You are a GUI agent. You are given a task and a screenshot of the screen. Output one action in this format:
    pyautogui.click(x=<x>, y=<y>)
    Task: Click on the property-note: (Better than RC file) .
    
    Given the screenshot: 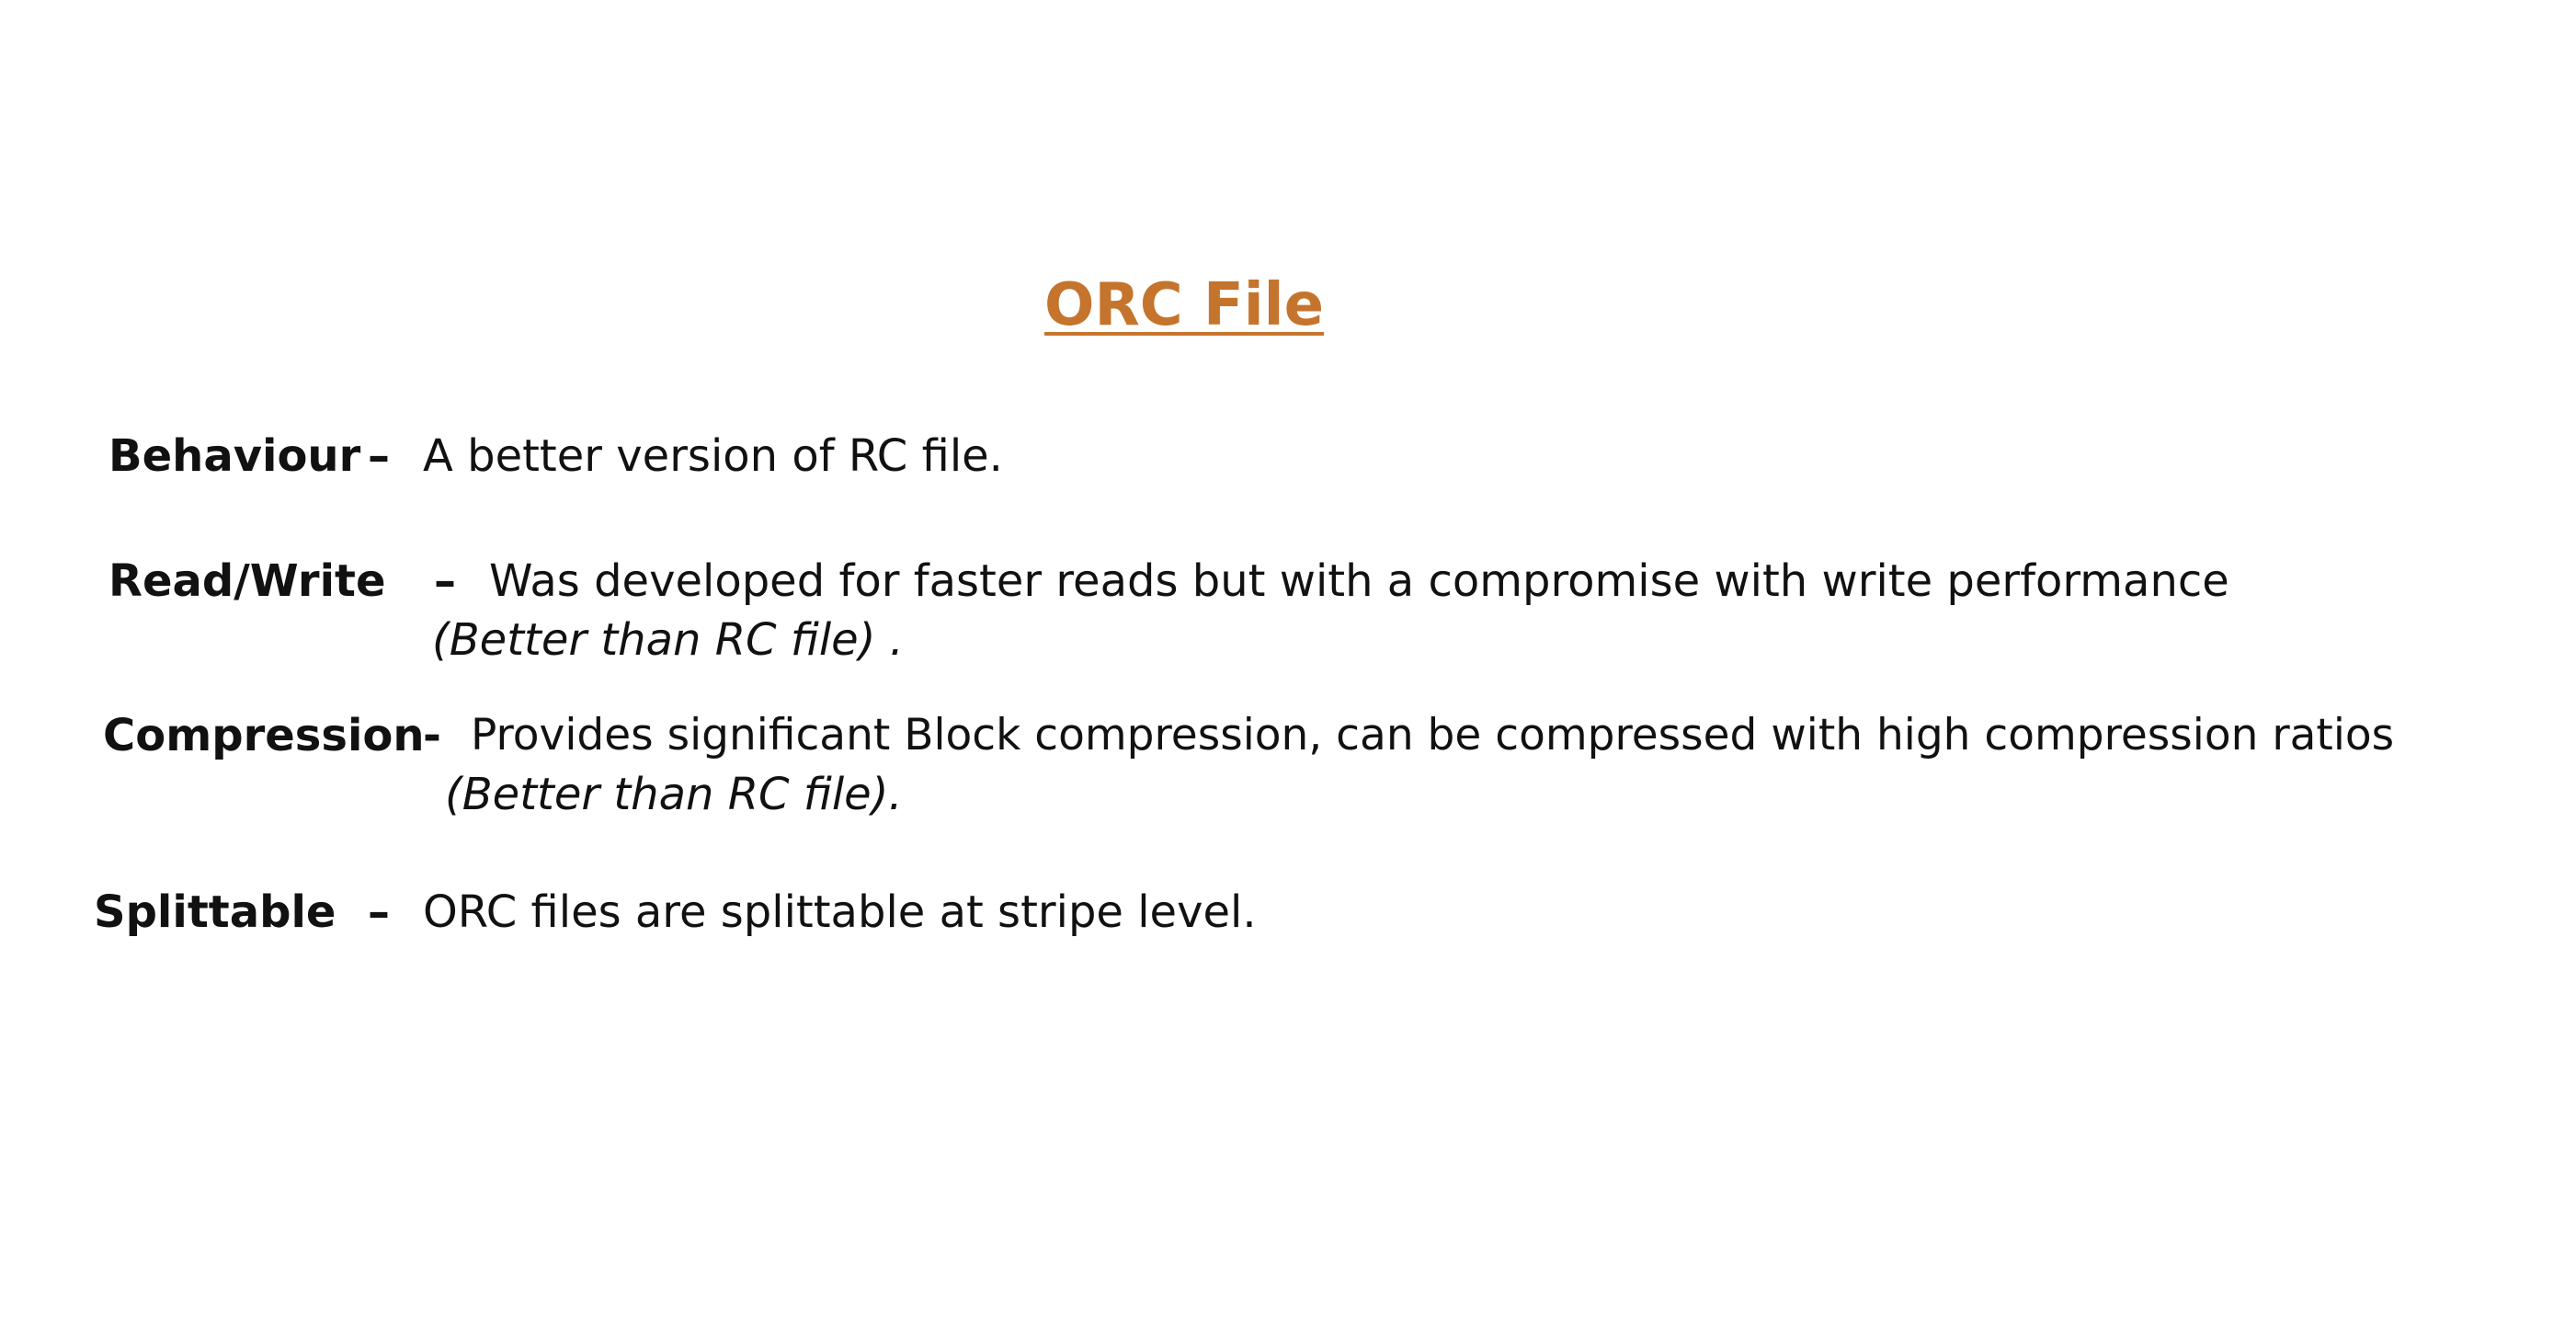 What is the action you would take?
    pyautogui.click(x=668, y=640)
    